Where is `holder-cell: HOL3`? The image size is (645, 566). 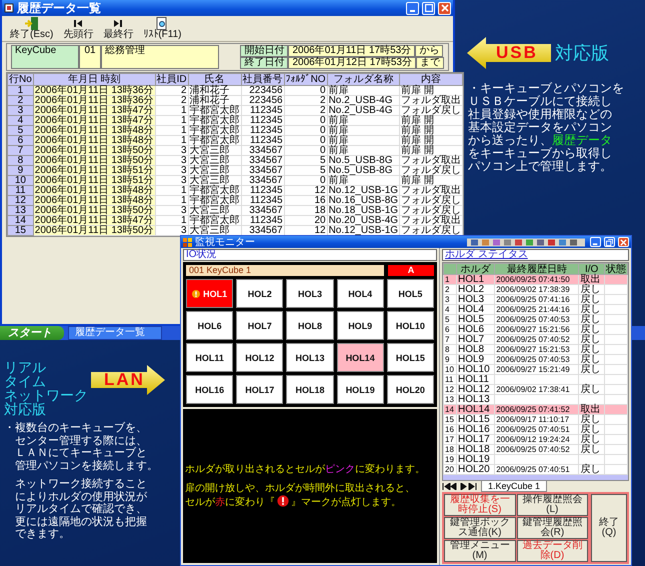 holder-cell: HOL3 is located at coordinates (310, 293).